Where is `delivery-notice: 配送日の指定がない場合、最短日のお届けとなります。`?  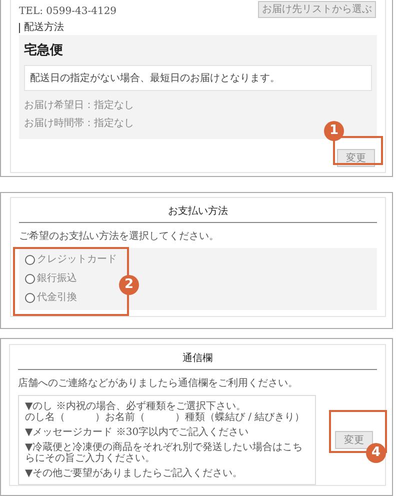 delivery-notice: 配送日の指定がない場合、最短日のお届けとなります。 is located at coordinates (198, 78).